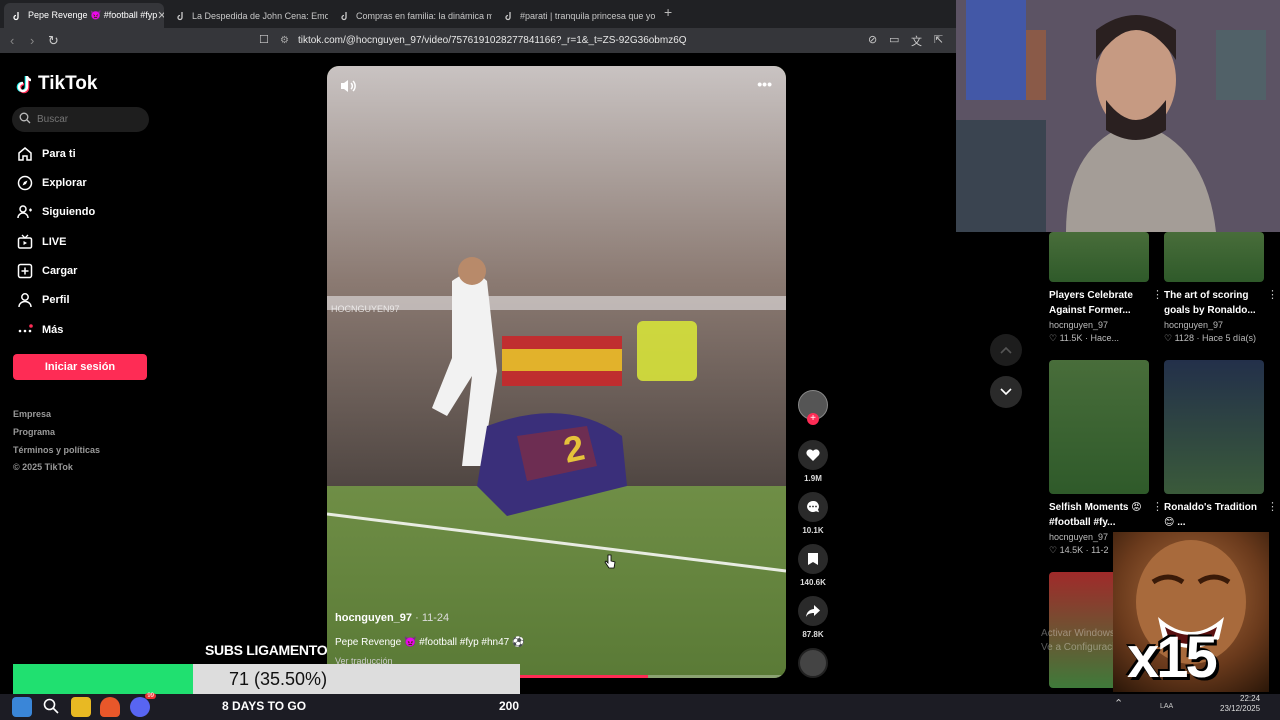 The width and height of the screenshot is (1280, 720). Describe the element at coordinates (81, 707) in the screenshot. I see `file-explorer-icon` at that location.